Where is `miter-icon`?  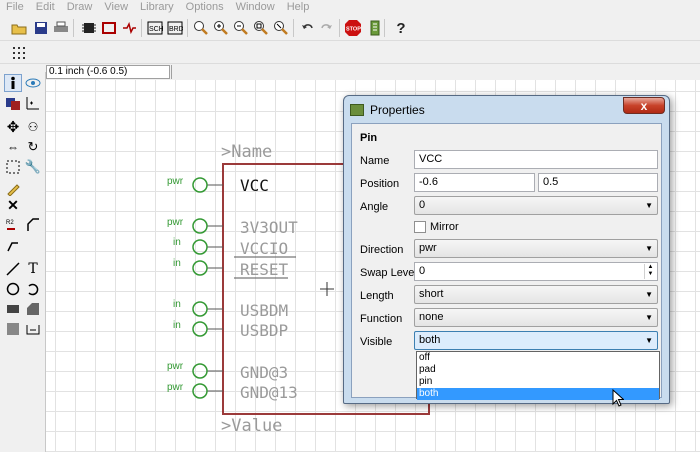
miter-icon is located at coordinates (33, 225).